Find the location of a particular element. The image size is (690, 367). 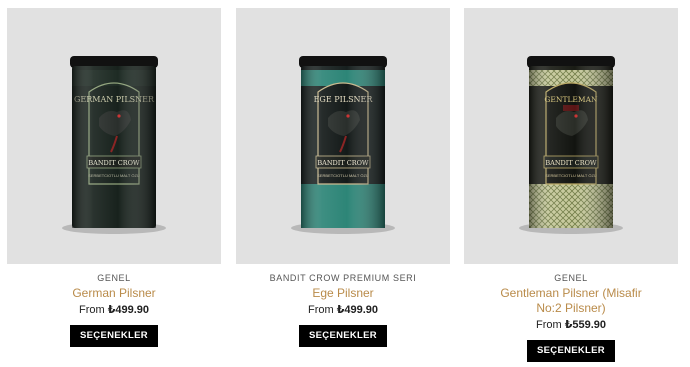

product-title-link: German Pilsner is located at coordinates (114, 293).